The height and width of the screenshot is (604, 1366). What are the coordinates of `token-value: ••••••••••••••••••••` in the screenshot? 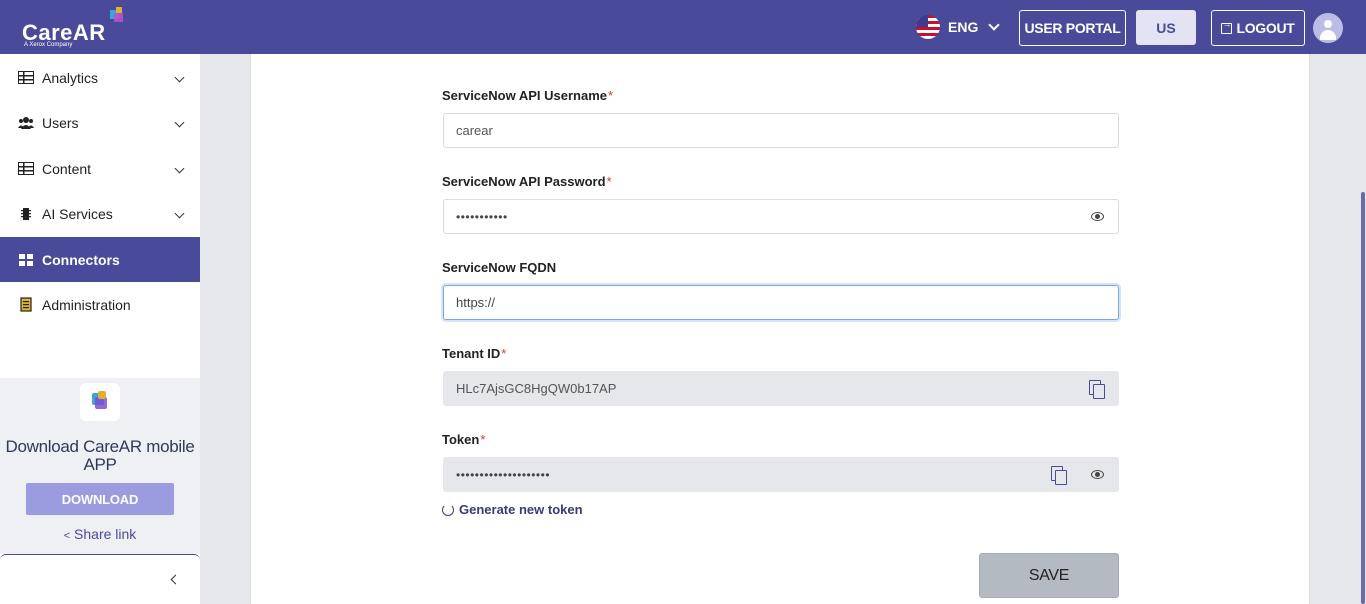 It's located at (503, 474).